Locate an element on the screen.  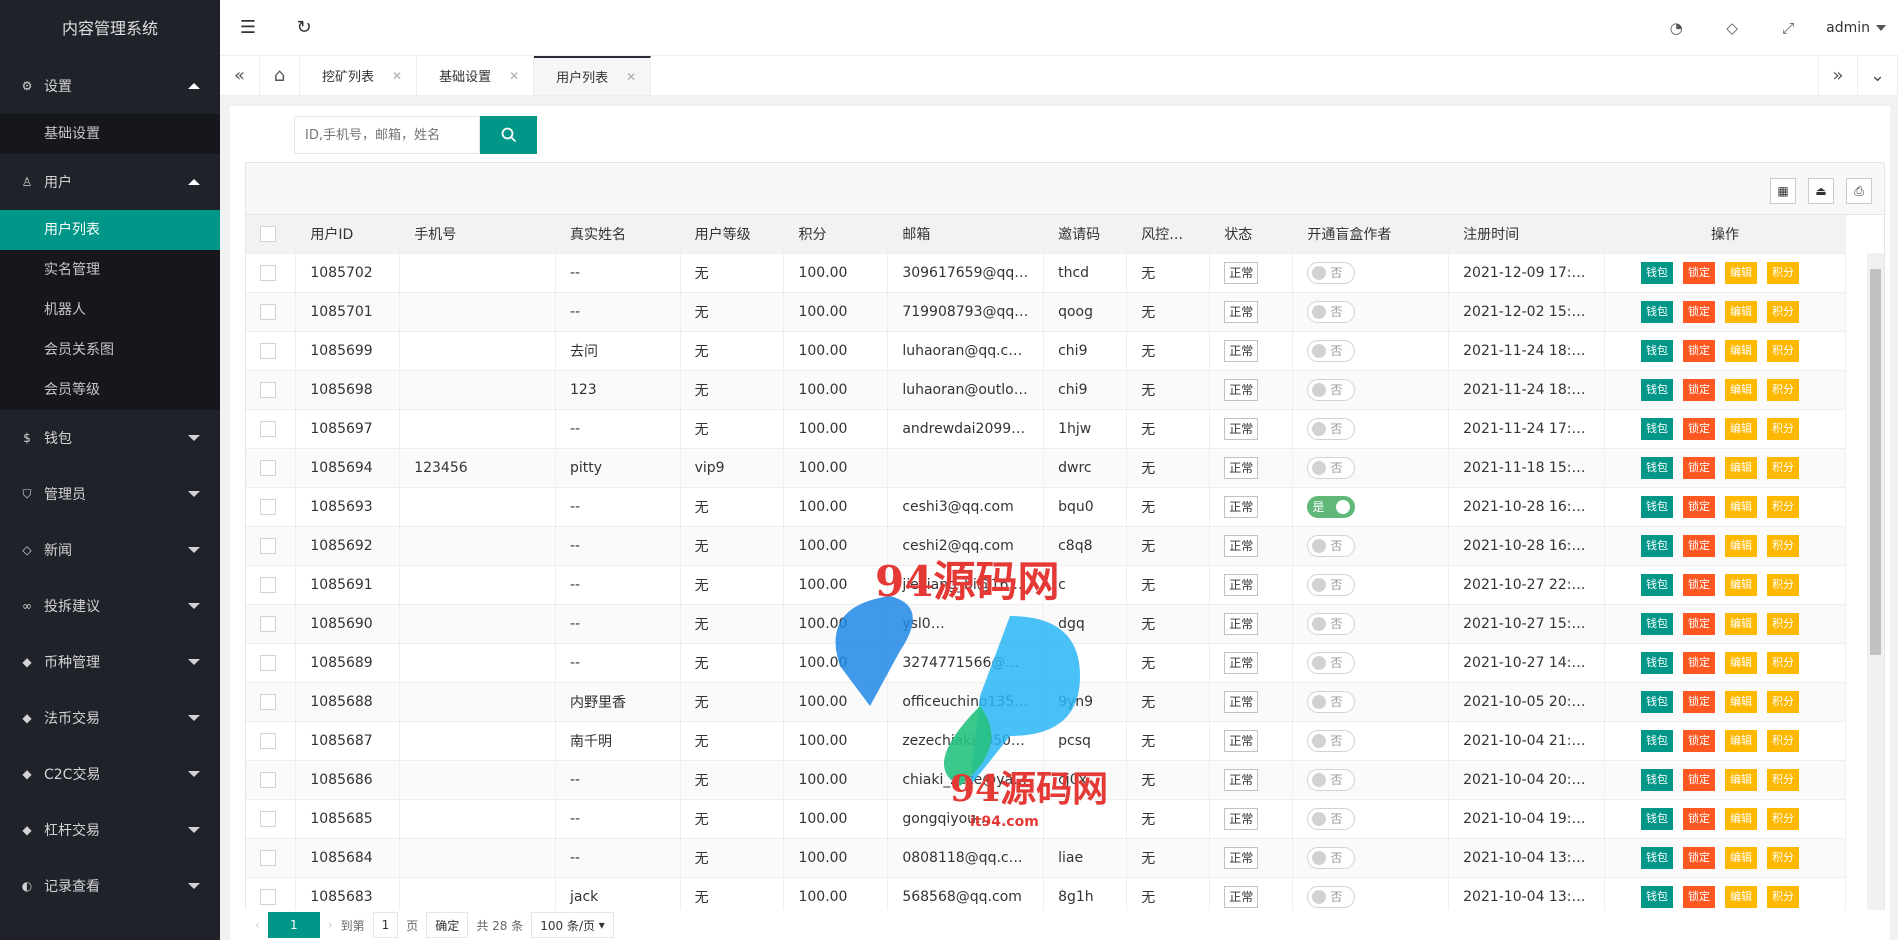
column-header: 真实姓名 is located at coordinates (618, 234).